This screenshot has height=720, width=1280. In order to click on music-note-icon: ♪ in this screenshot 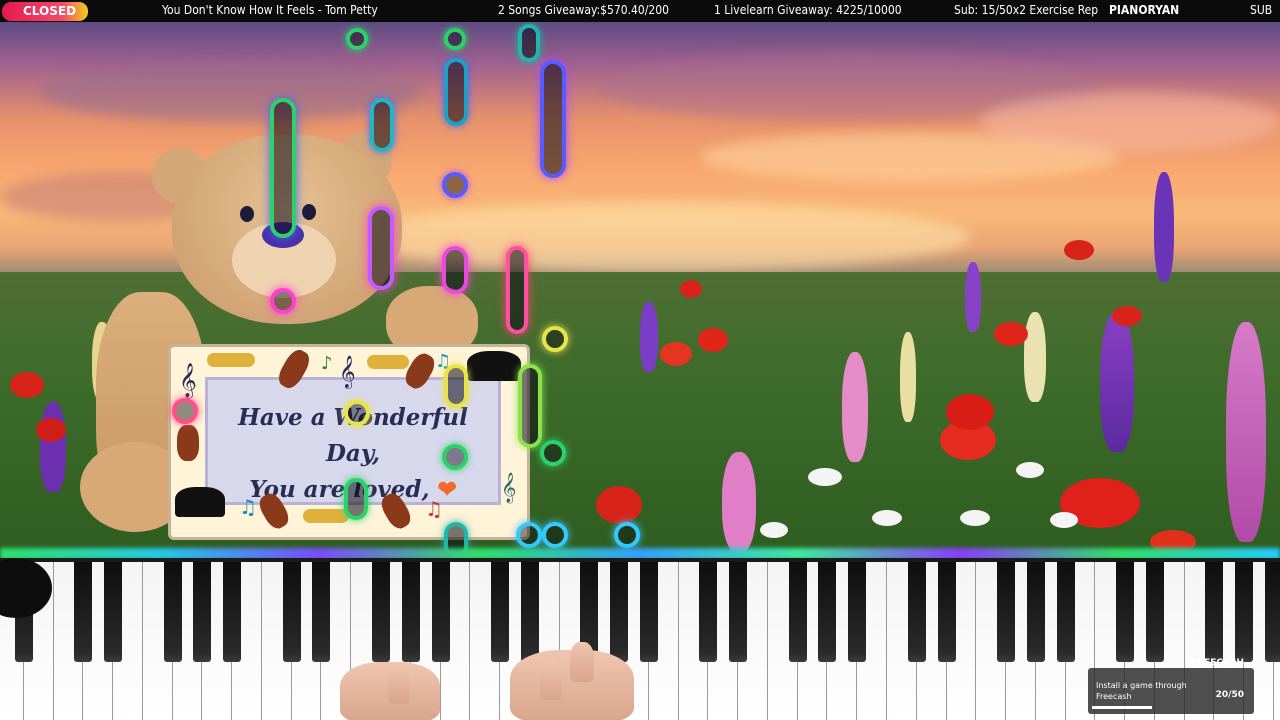, I will do `click(327, 363)`.